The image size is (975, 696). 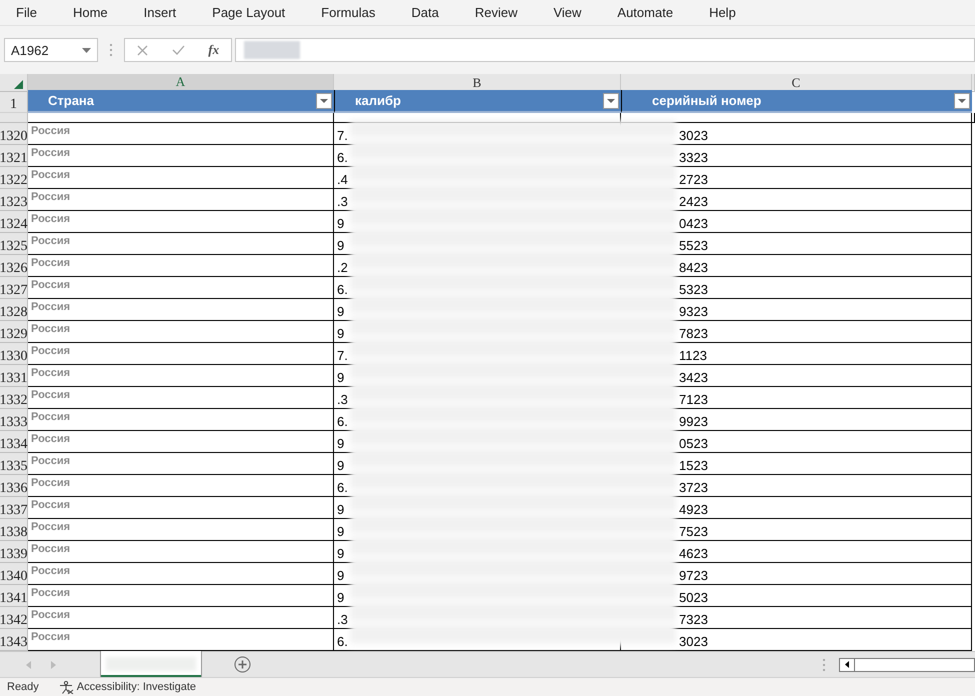 I want to click on scroll-left-icon, so click(x=847, y=664).